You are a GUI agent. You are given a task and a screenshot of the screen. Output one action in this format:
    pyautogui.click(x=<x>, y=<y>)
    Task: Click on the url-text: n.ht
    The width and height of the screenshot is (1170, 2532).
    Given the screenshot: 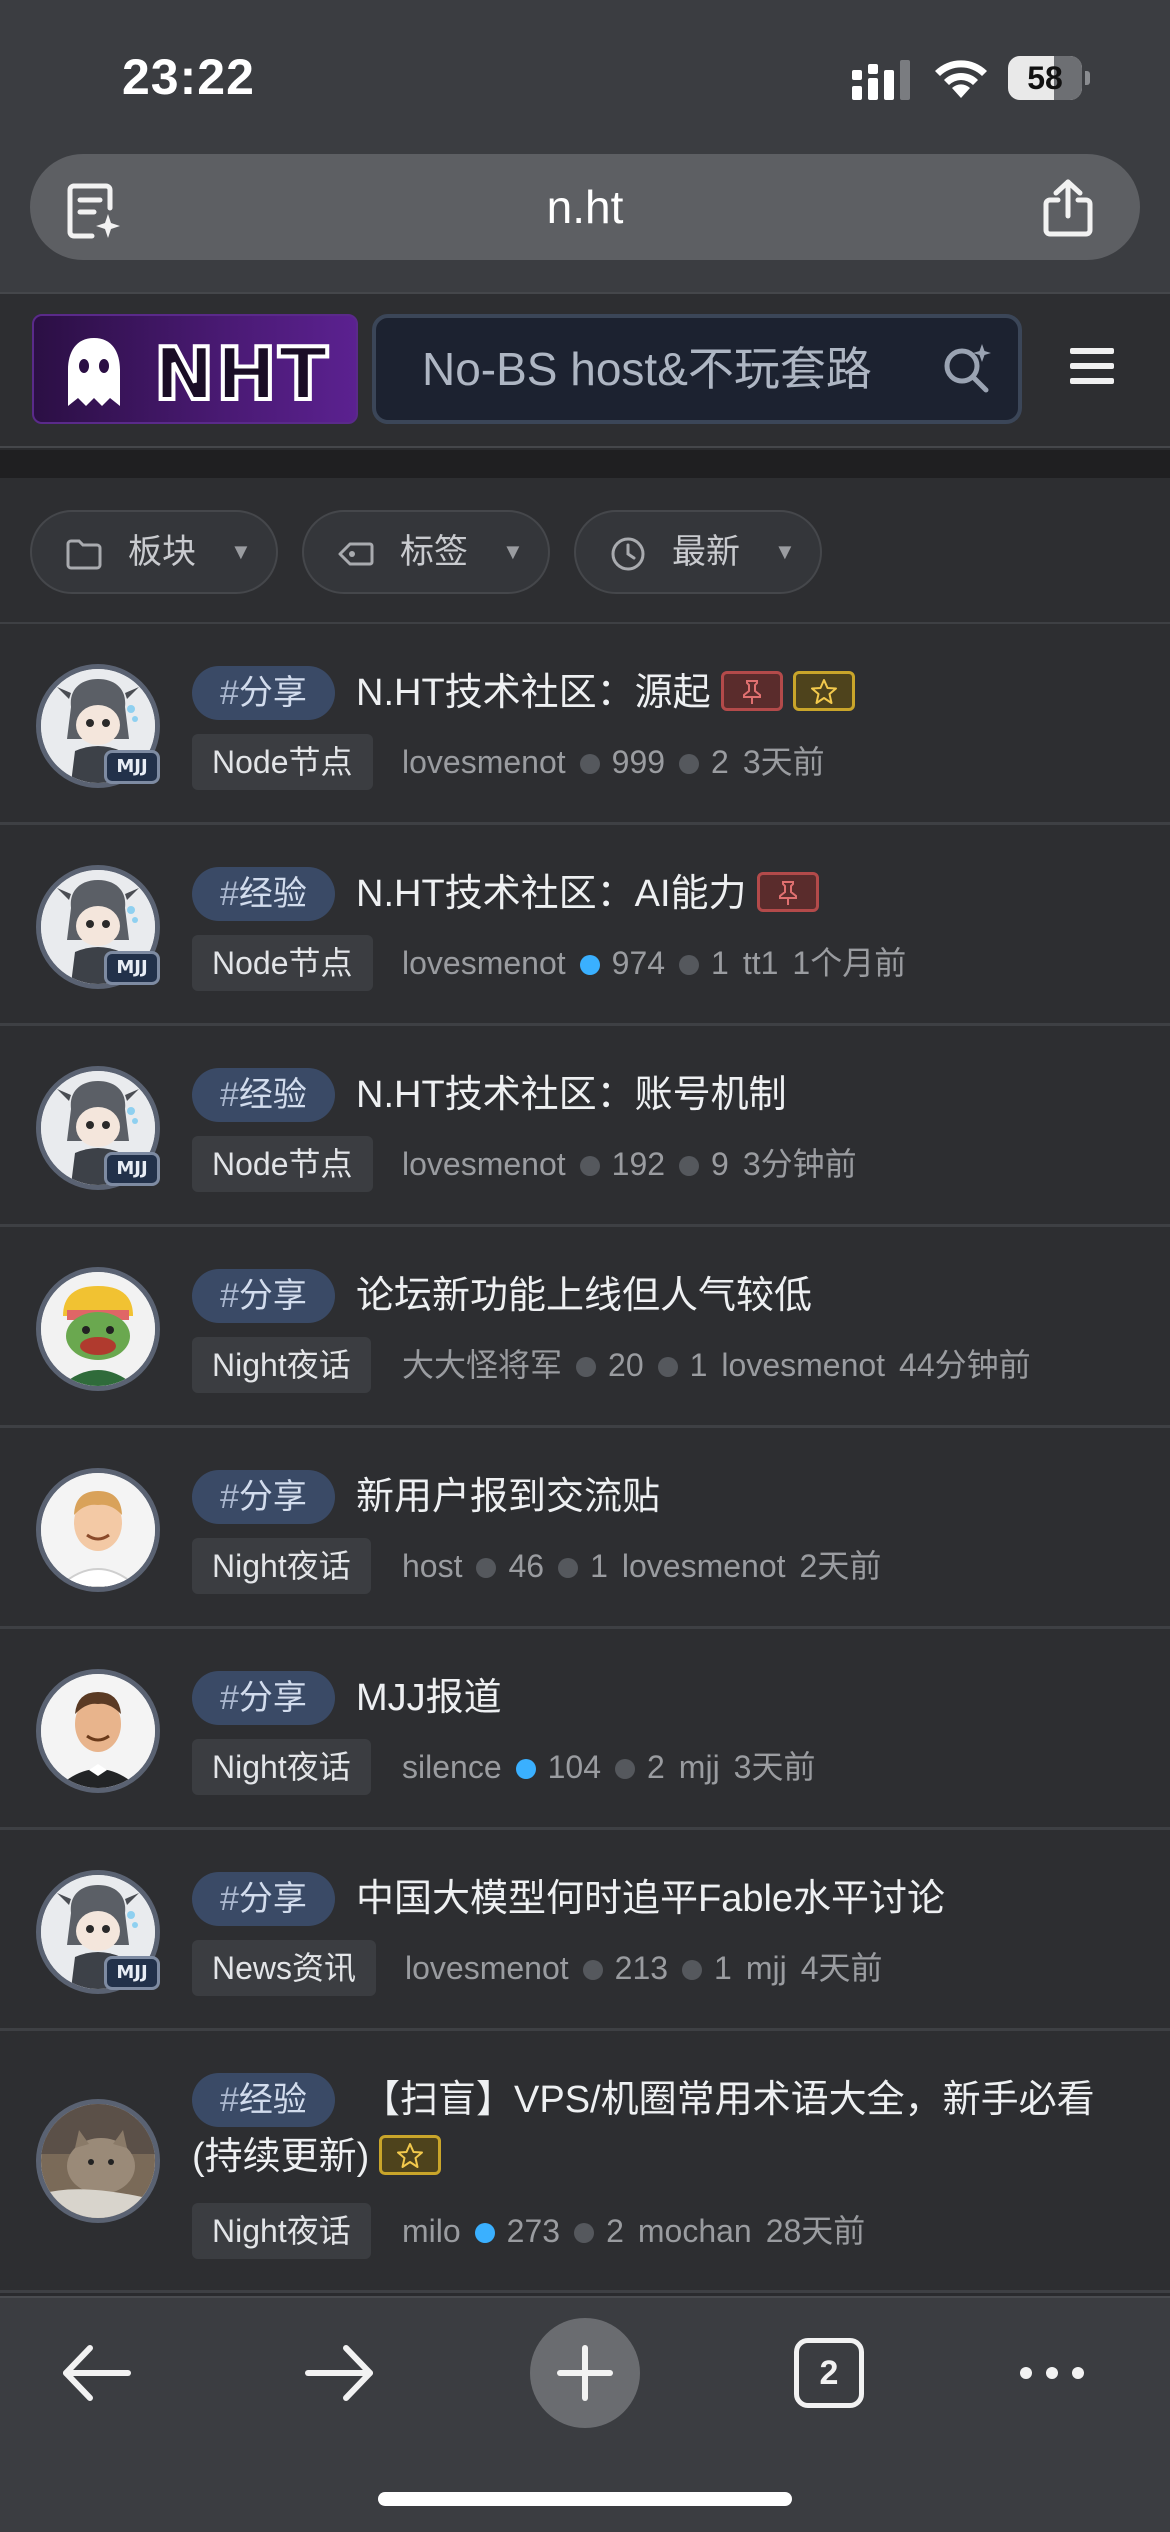 What is the action you would take?
    pyautogui.click(x=585, y=207)
    